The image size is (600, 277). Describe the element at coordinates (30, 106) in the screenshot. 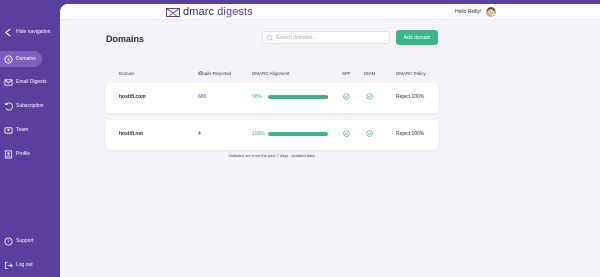

I see `sidebar-item-label: Subscription` at that location.